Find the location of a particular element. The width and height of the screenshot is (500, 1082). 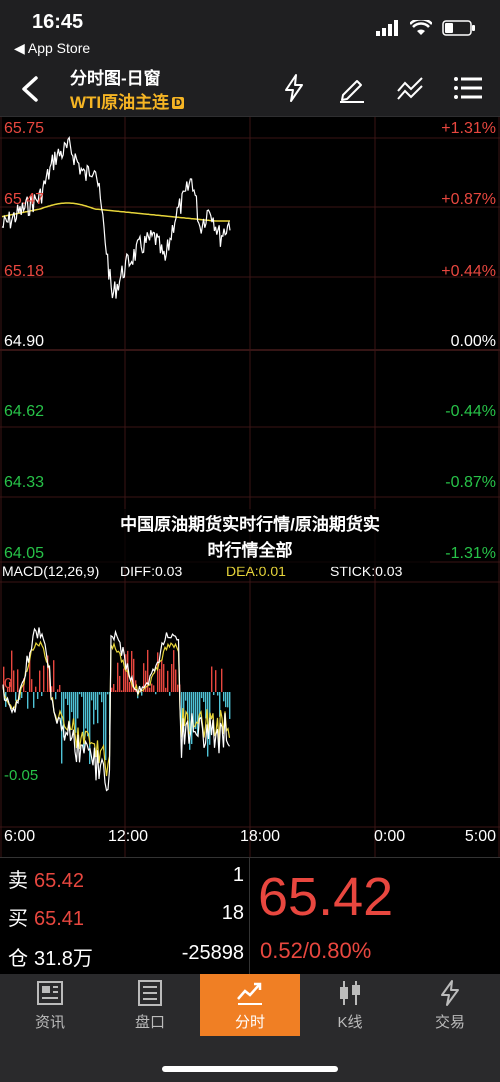

tab-bar: 资讯 盘口 分时 K线 交易 is located at coordinates (250, 1005).